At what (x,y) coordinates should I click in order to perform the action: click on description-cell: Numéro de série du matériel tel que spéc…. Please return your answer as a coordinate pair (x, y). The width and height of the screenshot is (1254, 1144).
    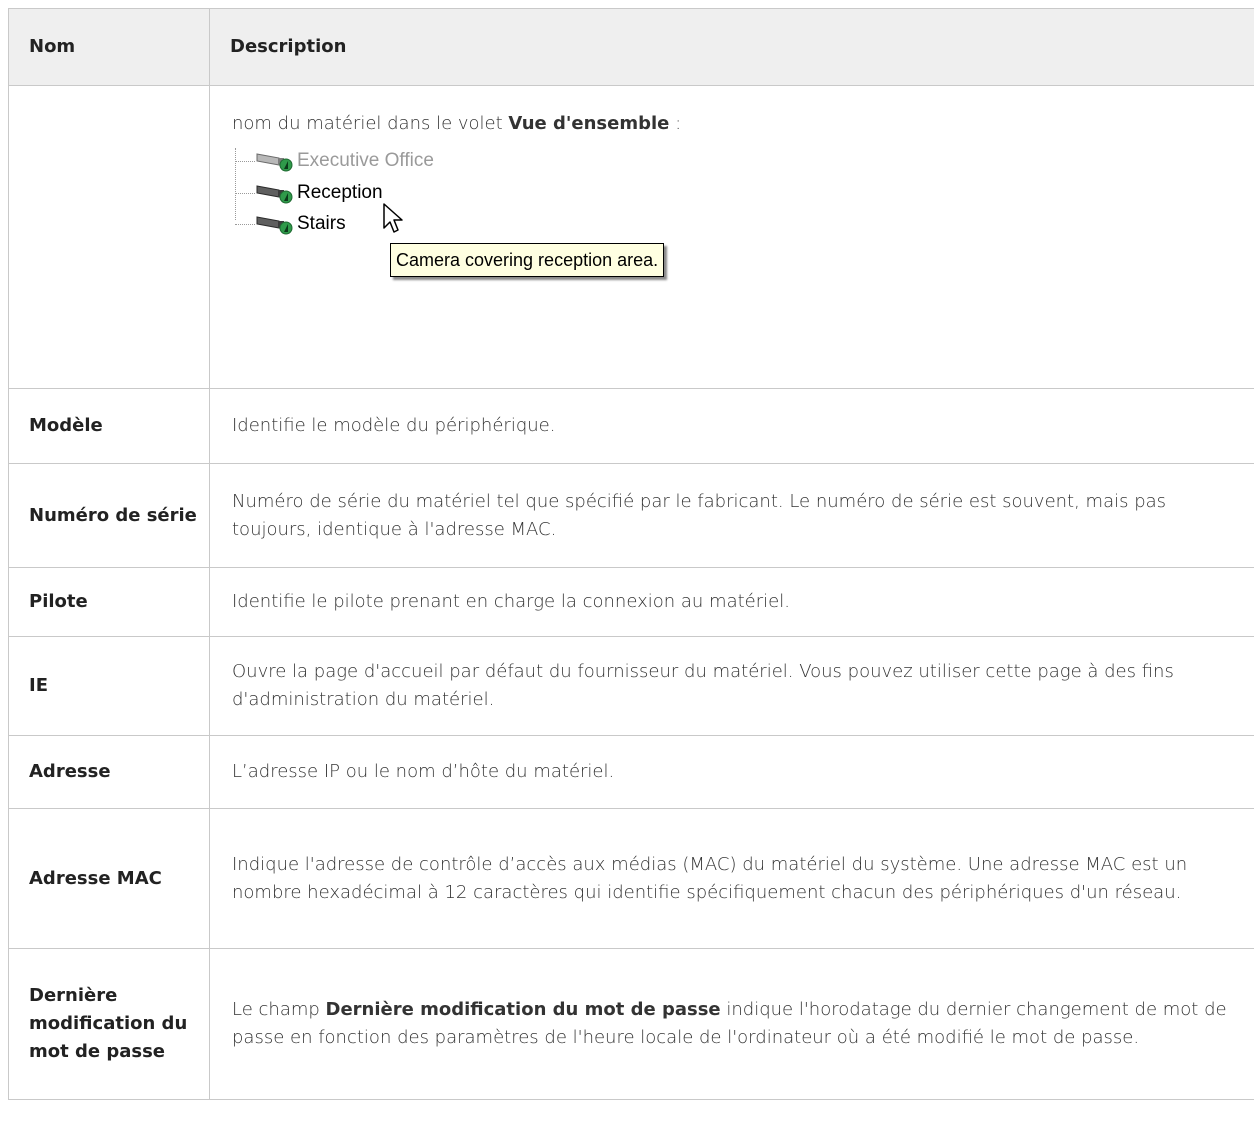
    Looking at the image, I should click on (731, 515).